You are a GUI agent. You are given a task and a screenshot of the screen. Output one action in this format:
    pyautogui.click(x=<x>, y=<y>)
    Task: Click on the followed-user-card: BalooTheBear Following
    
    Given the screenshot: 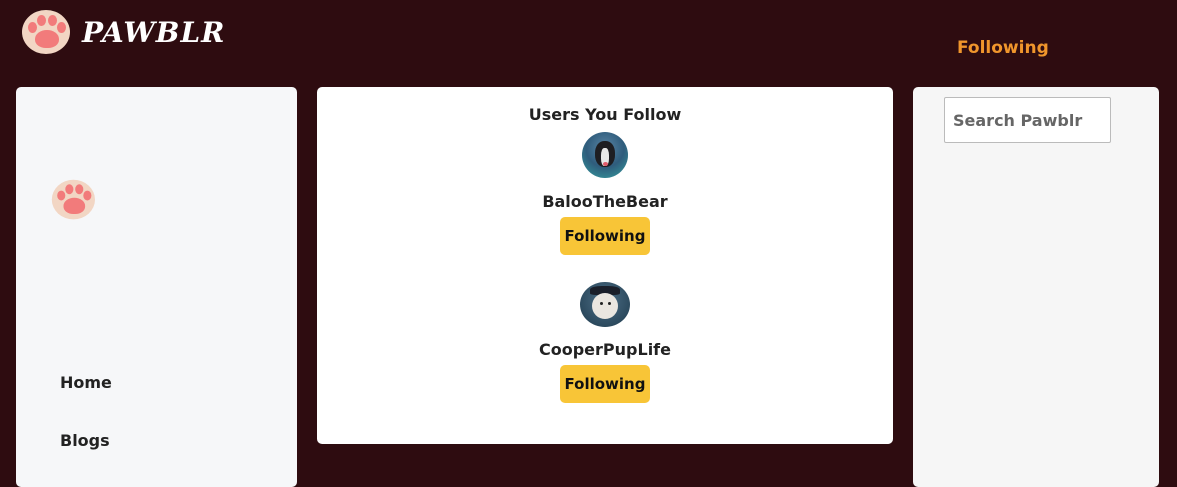 What is the action you would take?
    pyautogui.click(x=605, y=193)
    